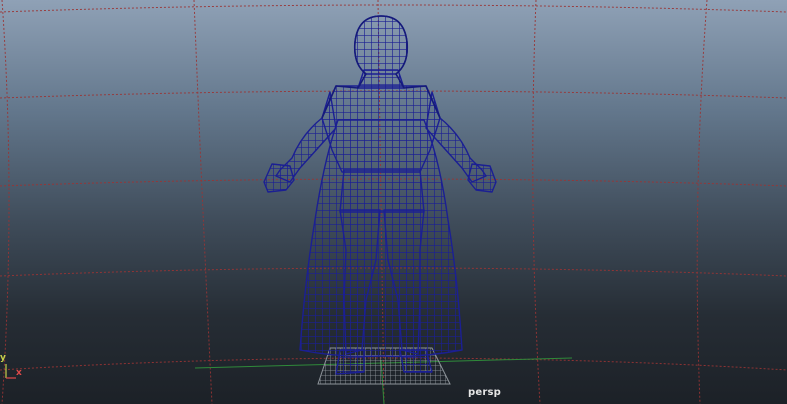  I want to click on head-mesh, so click(381, 45).